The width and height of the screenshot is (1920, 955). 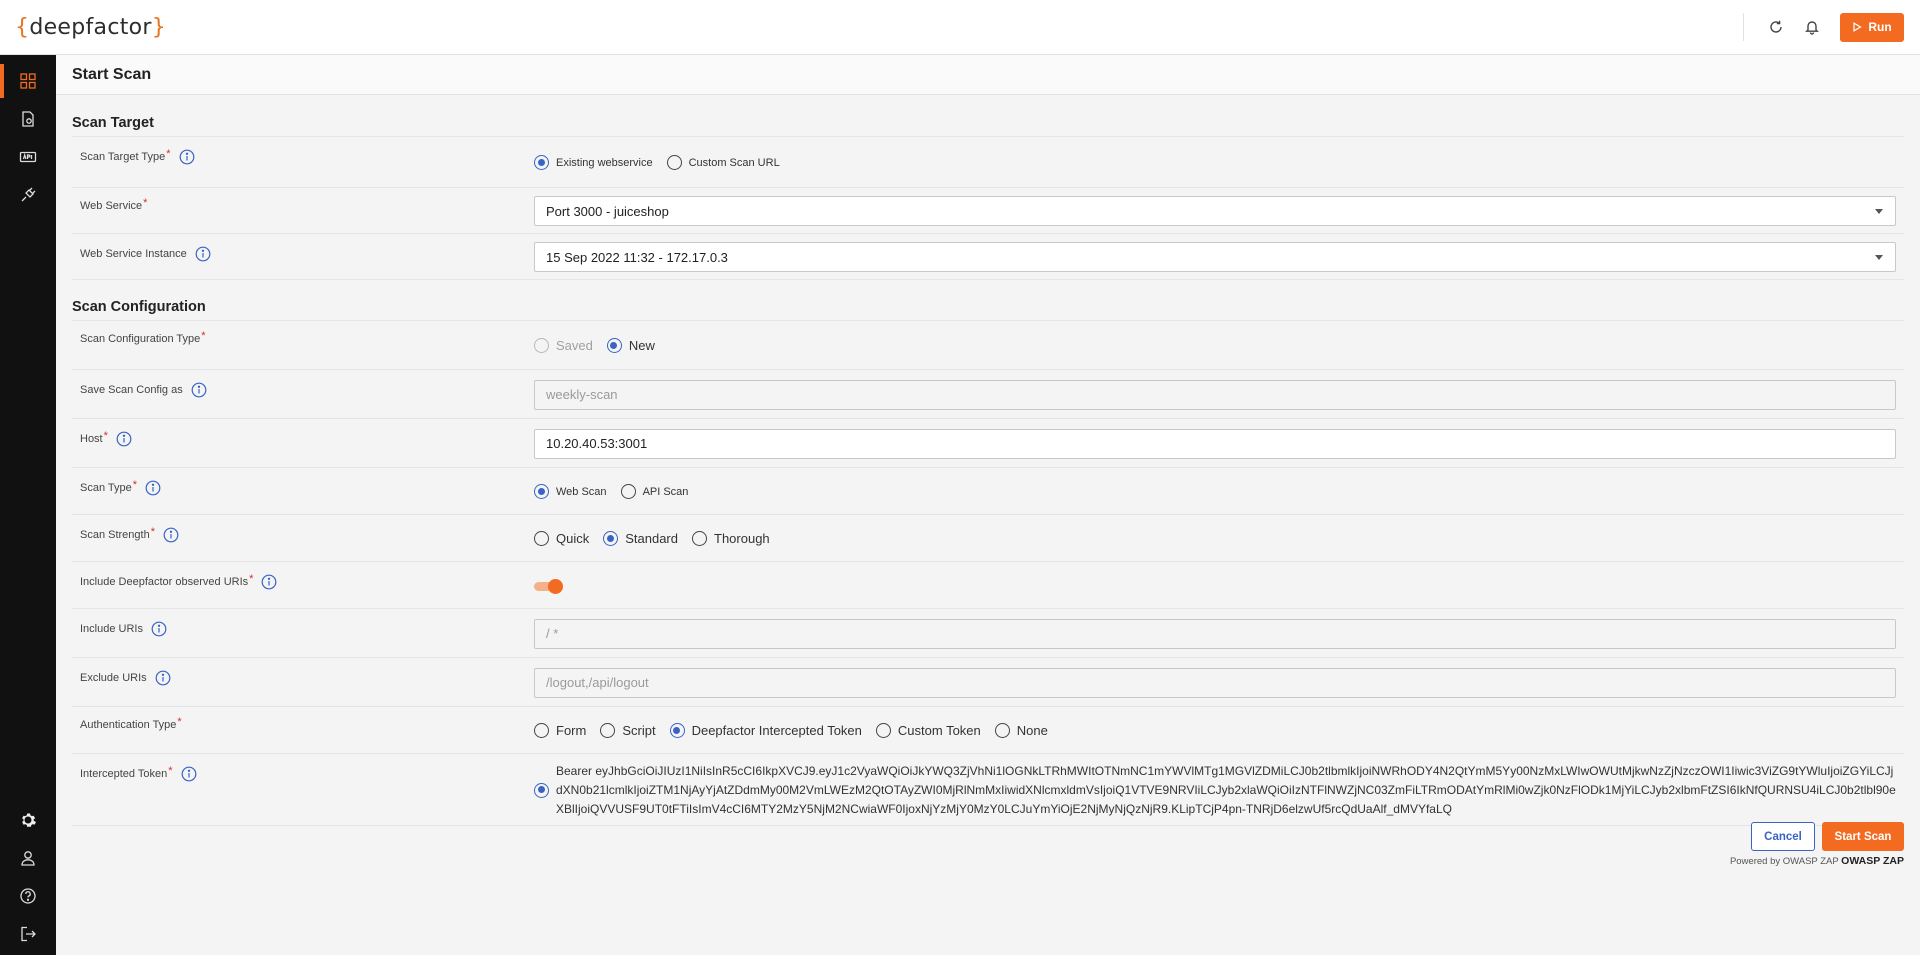 I want to click on radio-label: Thorough, so click(x=742, y=538).